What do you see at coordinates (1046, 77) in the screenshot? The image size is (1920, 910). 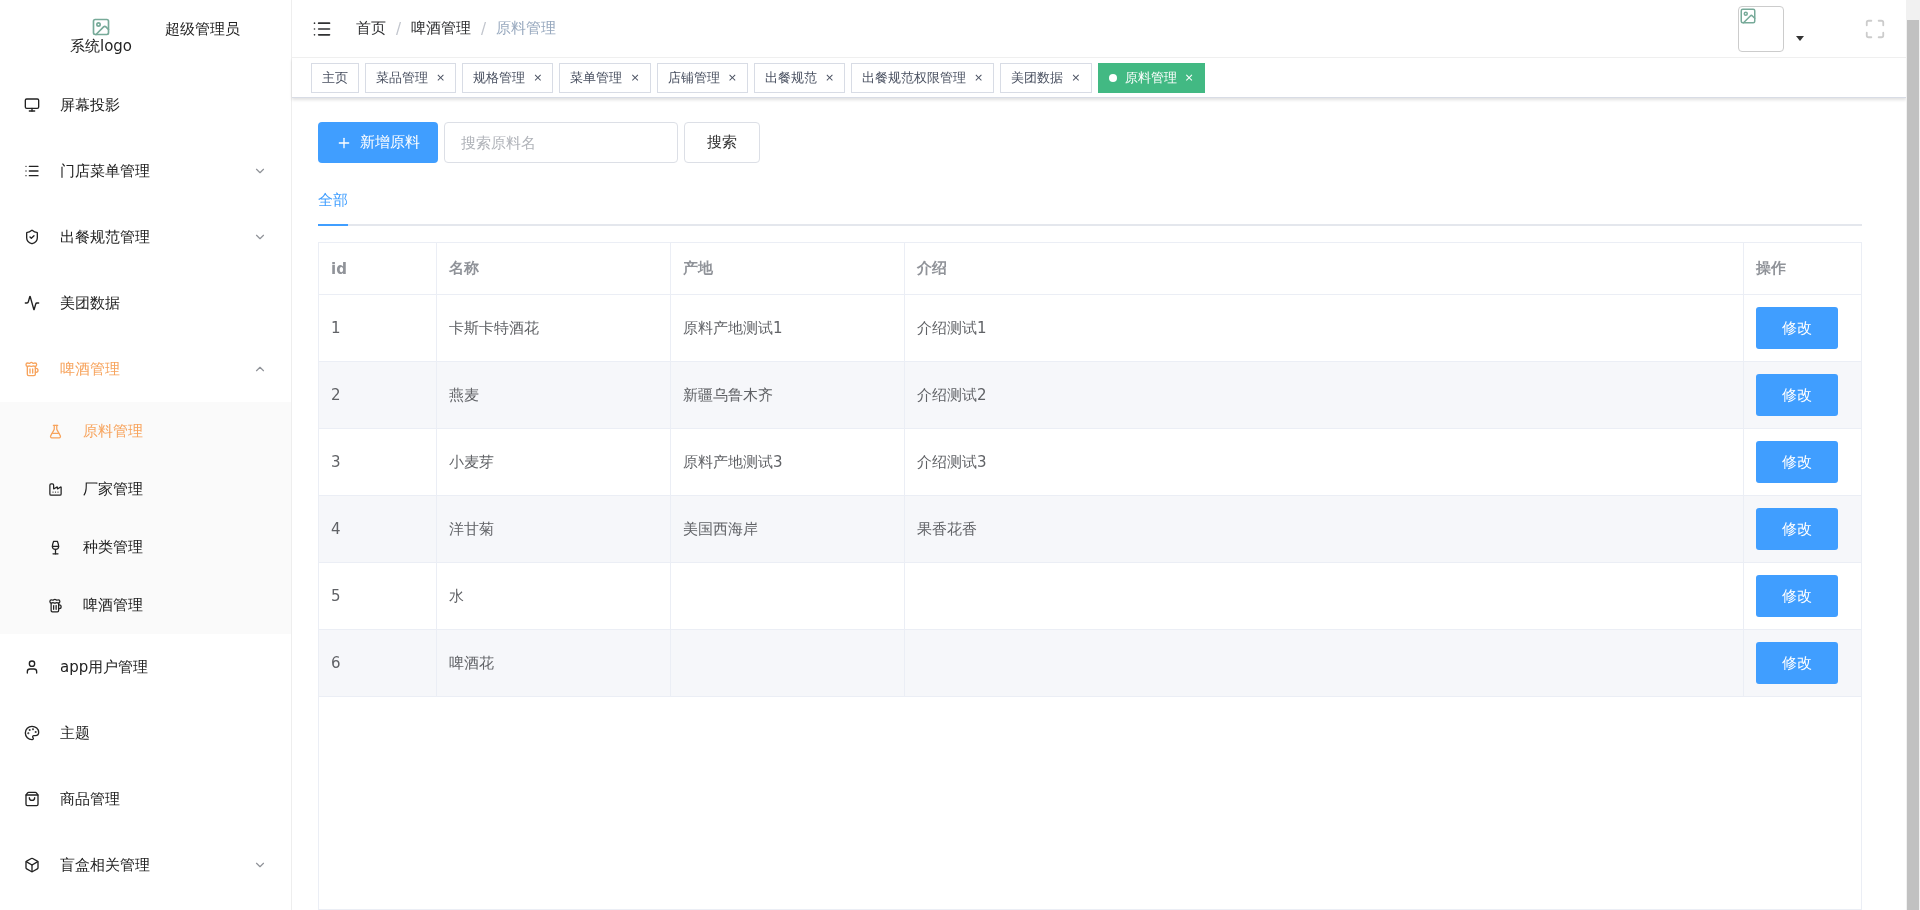 I see `tag-tab: 美团数据 ×` at bounding box center [1046, 77].